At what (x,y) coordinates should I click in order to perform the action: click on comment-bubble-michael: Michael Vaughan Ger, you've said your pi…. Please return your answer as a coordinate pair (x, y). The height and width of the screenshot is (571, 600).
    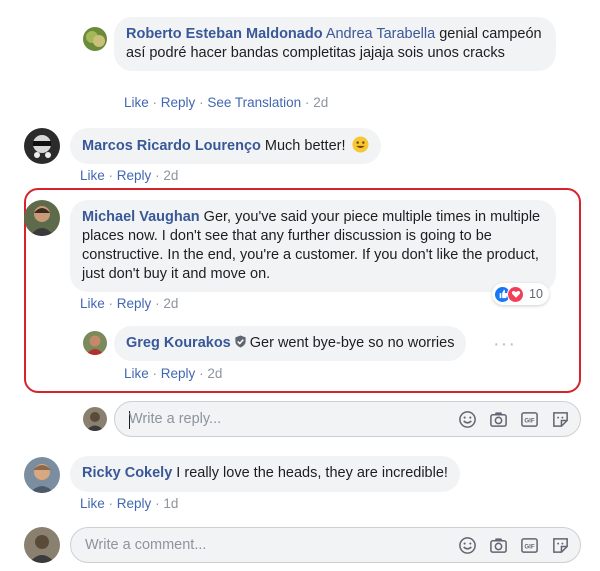
    Looking at the image, I should click on (313, 246).